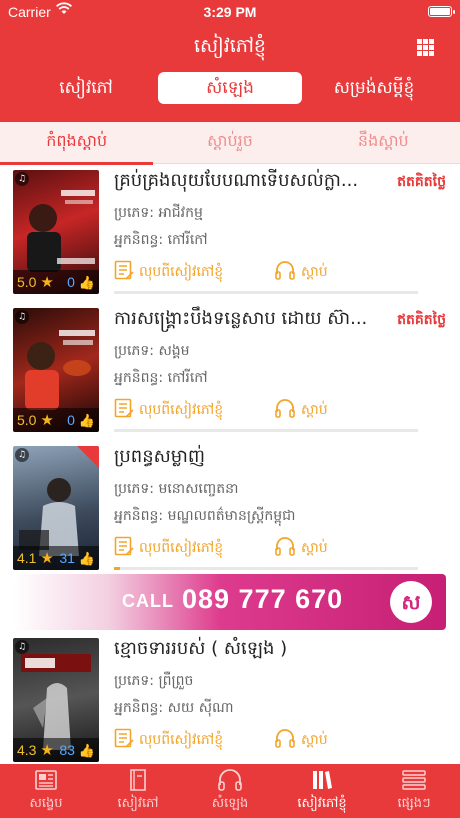 This screenshot has height=818, width=460. Describe the element at coordinates (67, 557) in the screenshot. I see `likes-count: 31` at that location.